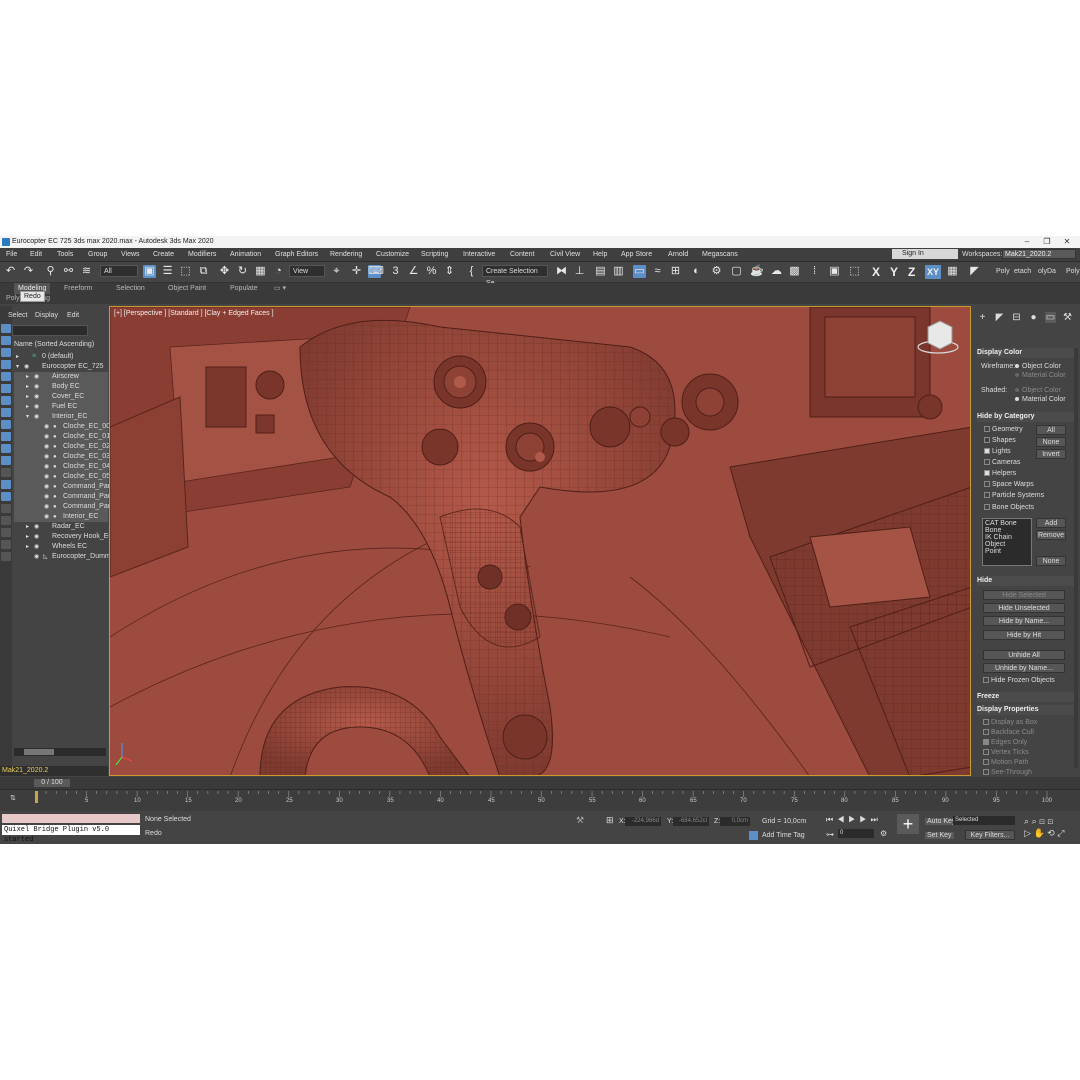 Image resolution: width=1080 pixels, height=1080 pixels. Describe the element at coordinates (62, 447) in the screenshot. I see `tree-row: ◉ ● Cloche_EC_02` at that location.